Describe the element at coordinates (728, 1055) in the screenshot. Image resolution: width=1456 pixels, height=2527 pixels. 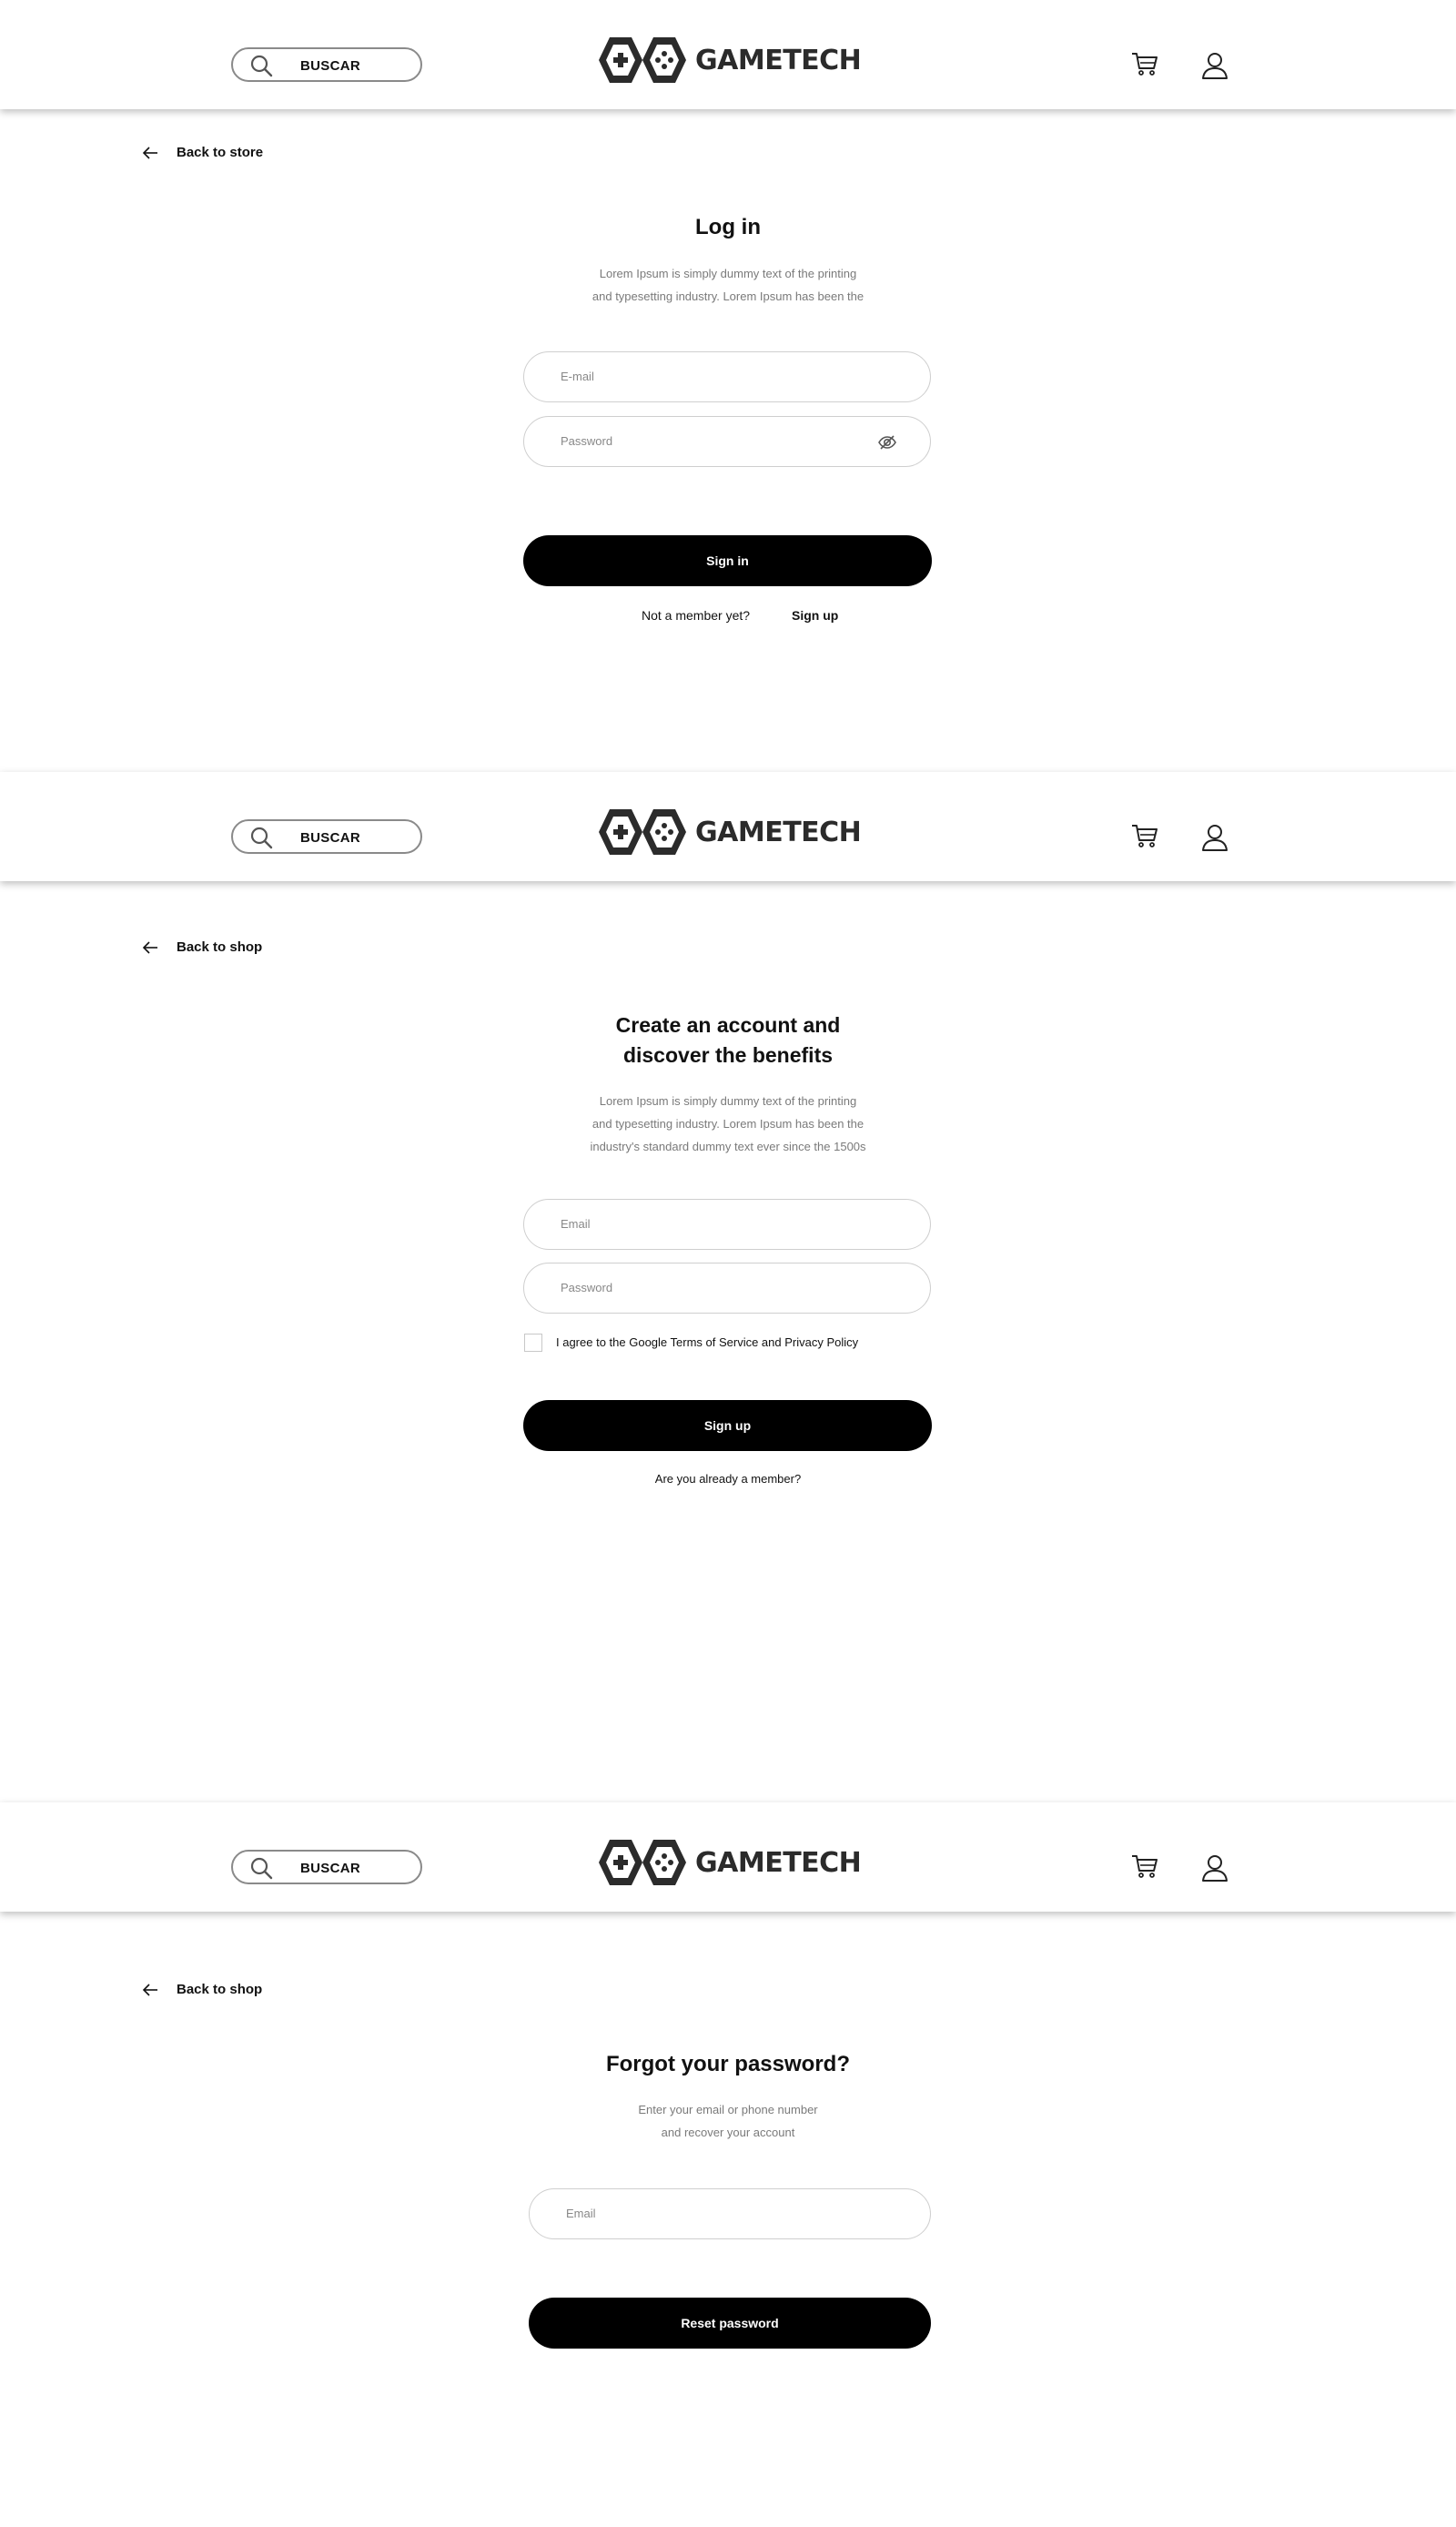
I see `title-line: discover the benefits` at that location.